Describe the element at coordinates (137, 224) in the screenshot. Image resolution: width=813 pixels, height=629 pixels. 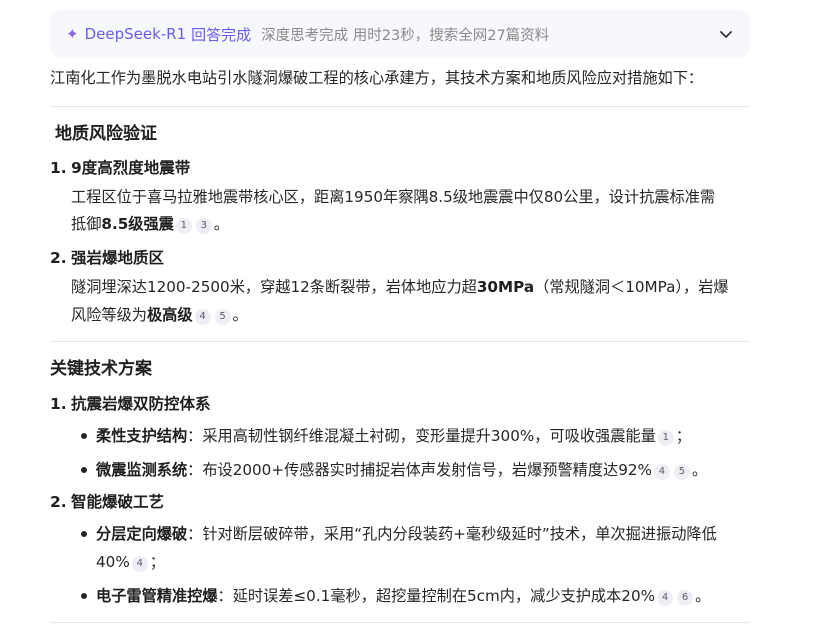
I see `bold-text: 8.5级强震` at that location.